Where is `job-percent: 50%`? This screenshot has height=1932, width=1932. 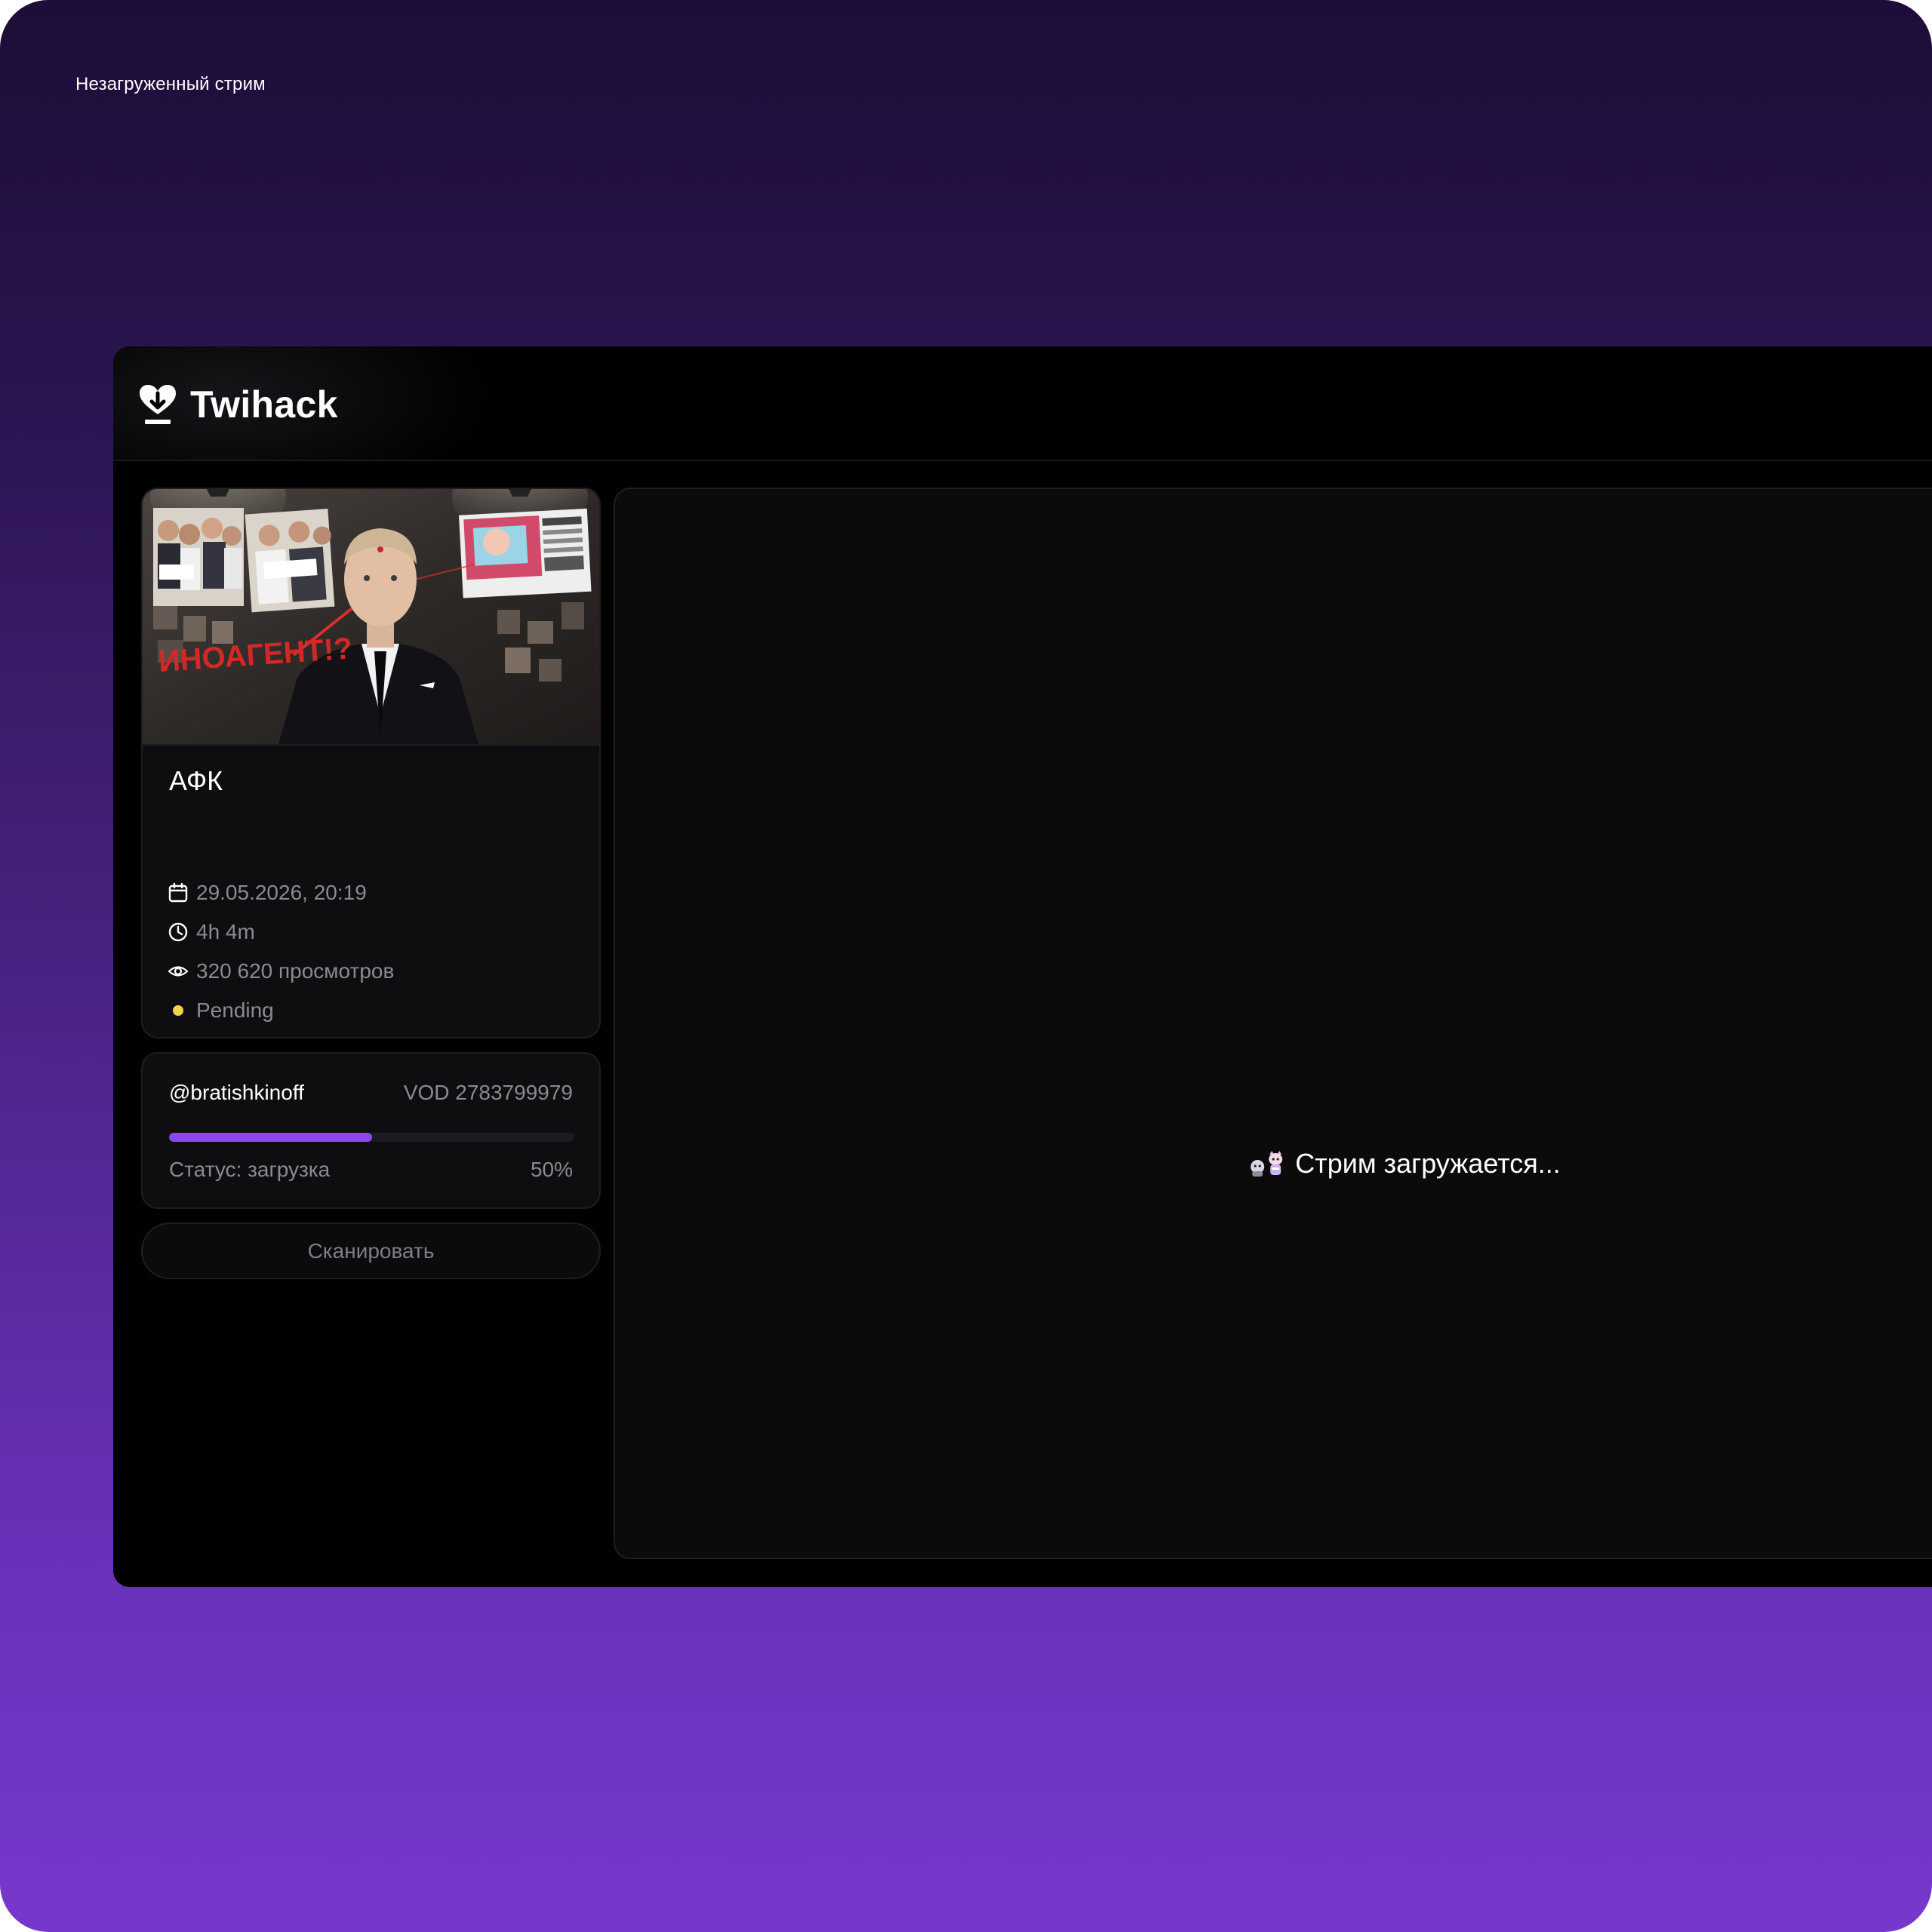 job-percent: 50% is located at coordinates (551, 1169).